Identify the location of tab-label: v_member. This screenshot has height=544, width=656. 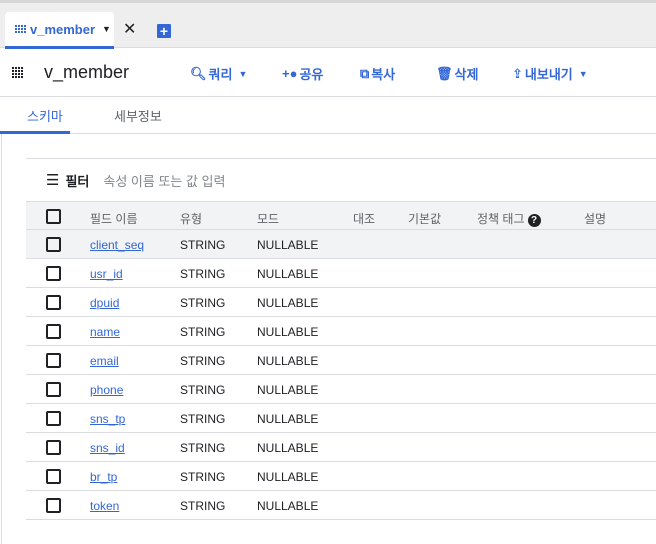
(63, 29).